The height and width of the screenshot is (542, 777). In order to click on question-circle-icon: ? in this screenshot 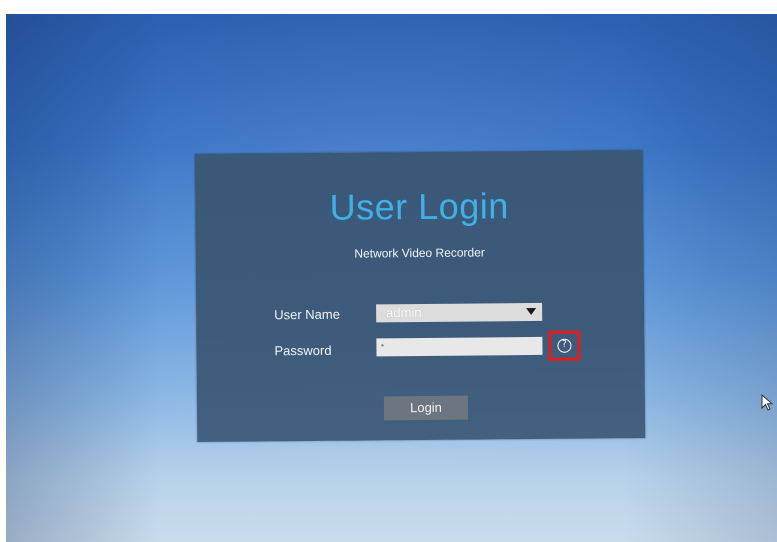, I will do `click(564, 345)`.